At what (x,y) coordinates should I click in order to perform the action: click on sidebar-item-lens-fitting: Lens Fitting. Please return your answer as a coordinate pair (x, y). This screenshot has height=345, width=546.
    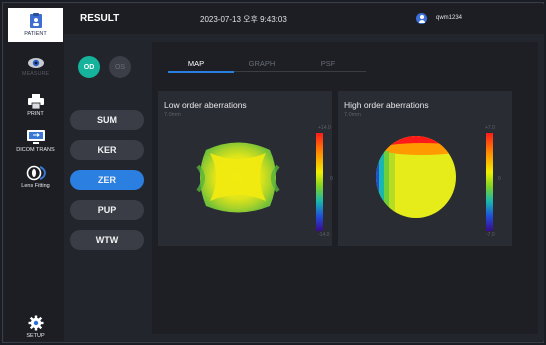
    Looking at the image, I should click on (35, 177).